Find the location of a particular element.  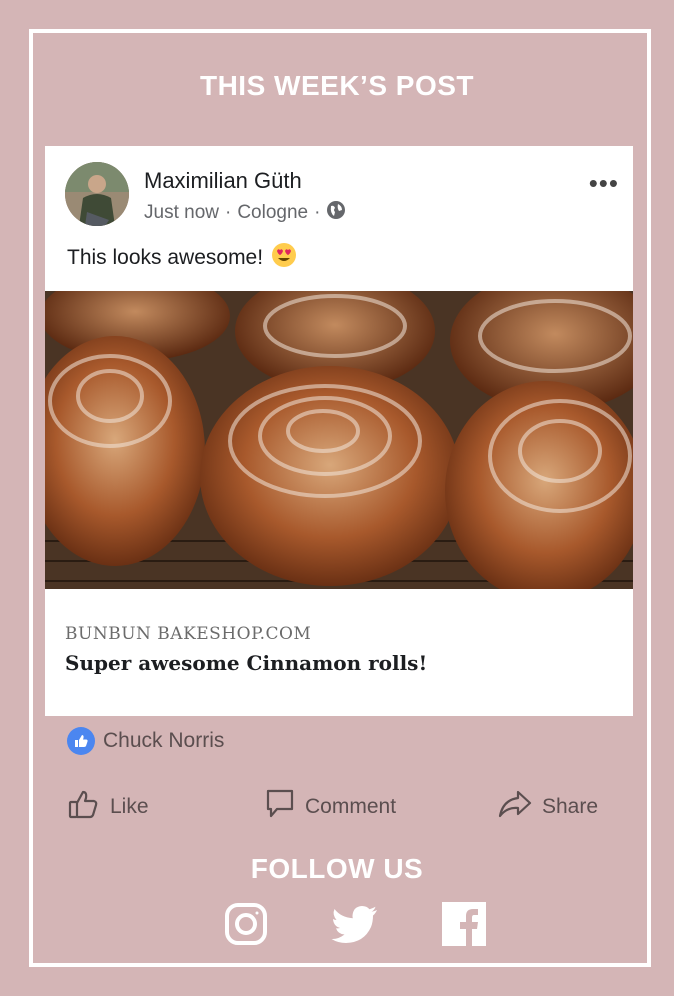

avatar is located at coordinates (97, 194).